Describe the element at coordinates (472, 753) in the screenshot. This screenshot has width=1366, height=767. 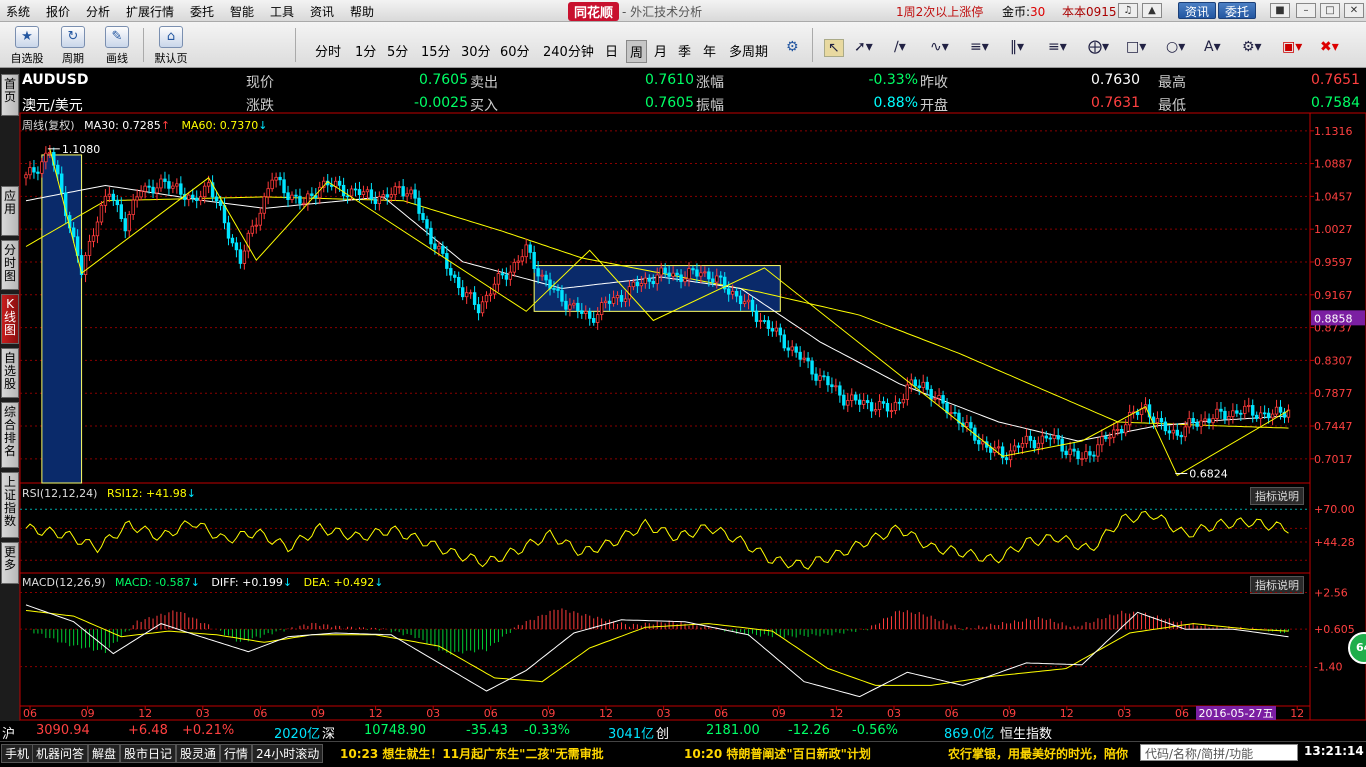
I see `news-ticker-1: 10:23 想生就生！11月起广东生"二孩"无需审批` at that location.